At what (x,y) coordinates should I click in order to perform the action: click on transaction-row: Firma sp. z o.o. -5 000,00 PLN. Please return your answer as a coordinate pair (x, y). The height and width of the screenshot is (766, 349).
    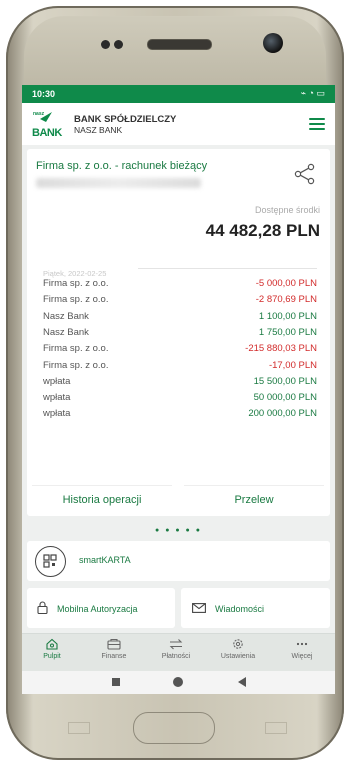
    Looking at the image, I should click on (180, 286).